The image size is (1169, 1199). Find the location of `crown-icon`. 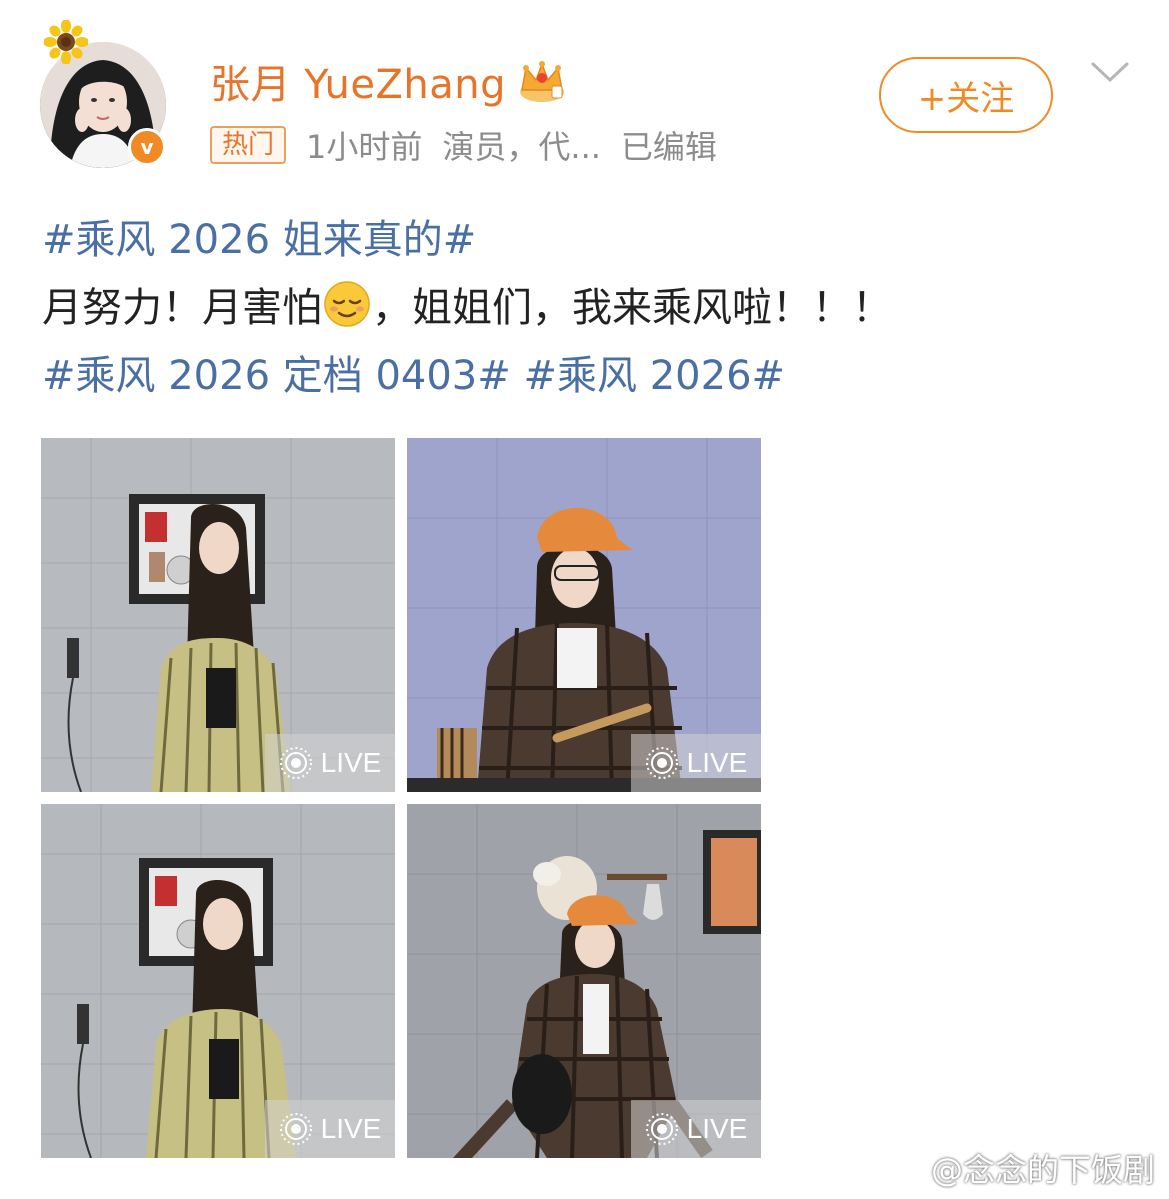

crown-icon is located at coordinates (542, 81).